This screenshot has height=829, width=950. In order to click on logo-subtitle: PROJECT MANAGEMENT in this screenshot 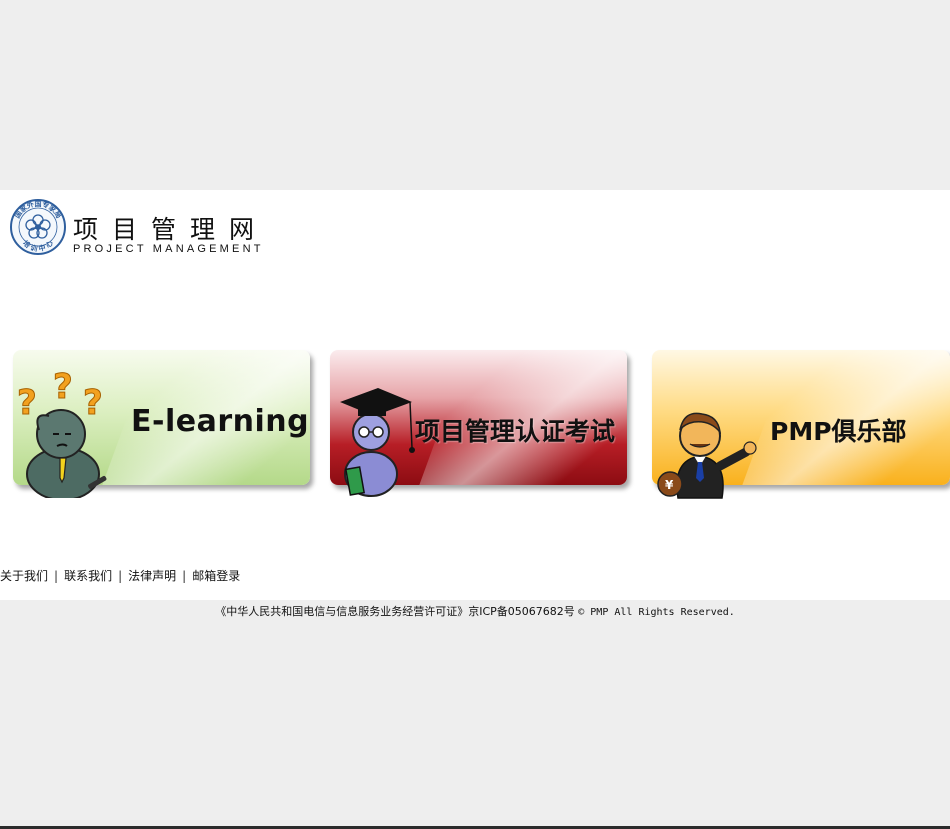, I will do `click(168, 249)`.